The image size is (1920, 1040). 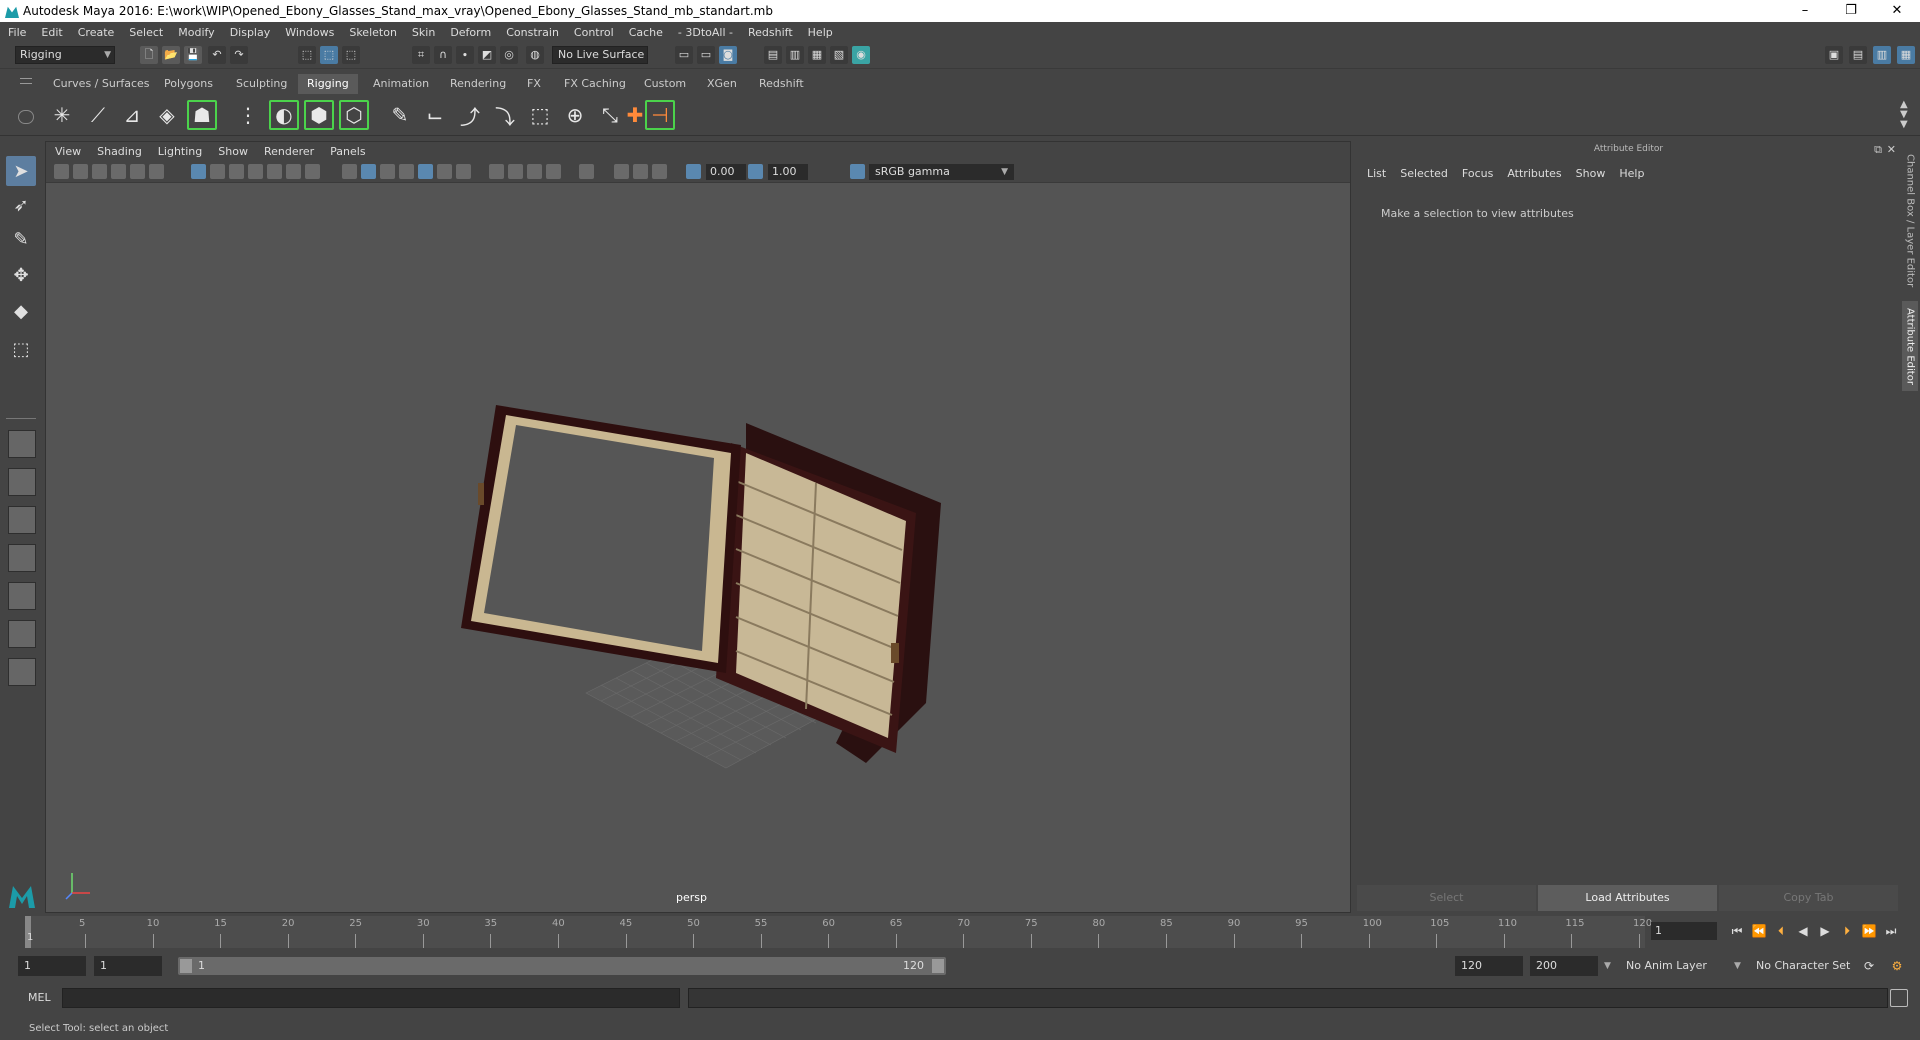 I want to click on menu-set-dropdown: Rigging ▼, so click(x=65, y=55).